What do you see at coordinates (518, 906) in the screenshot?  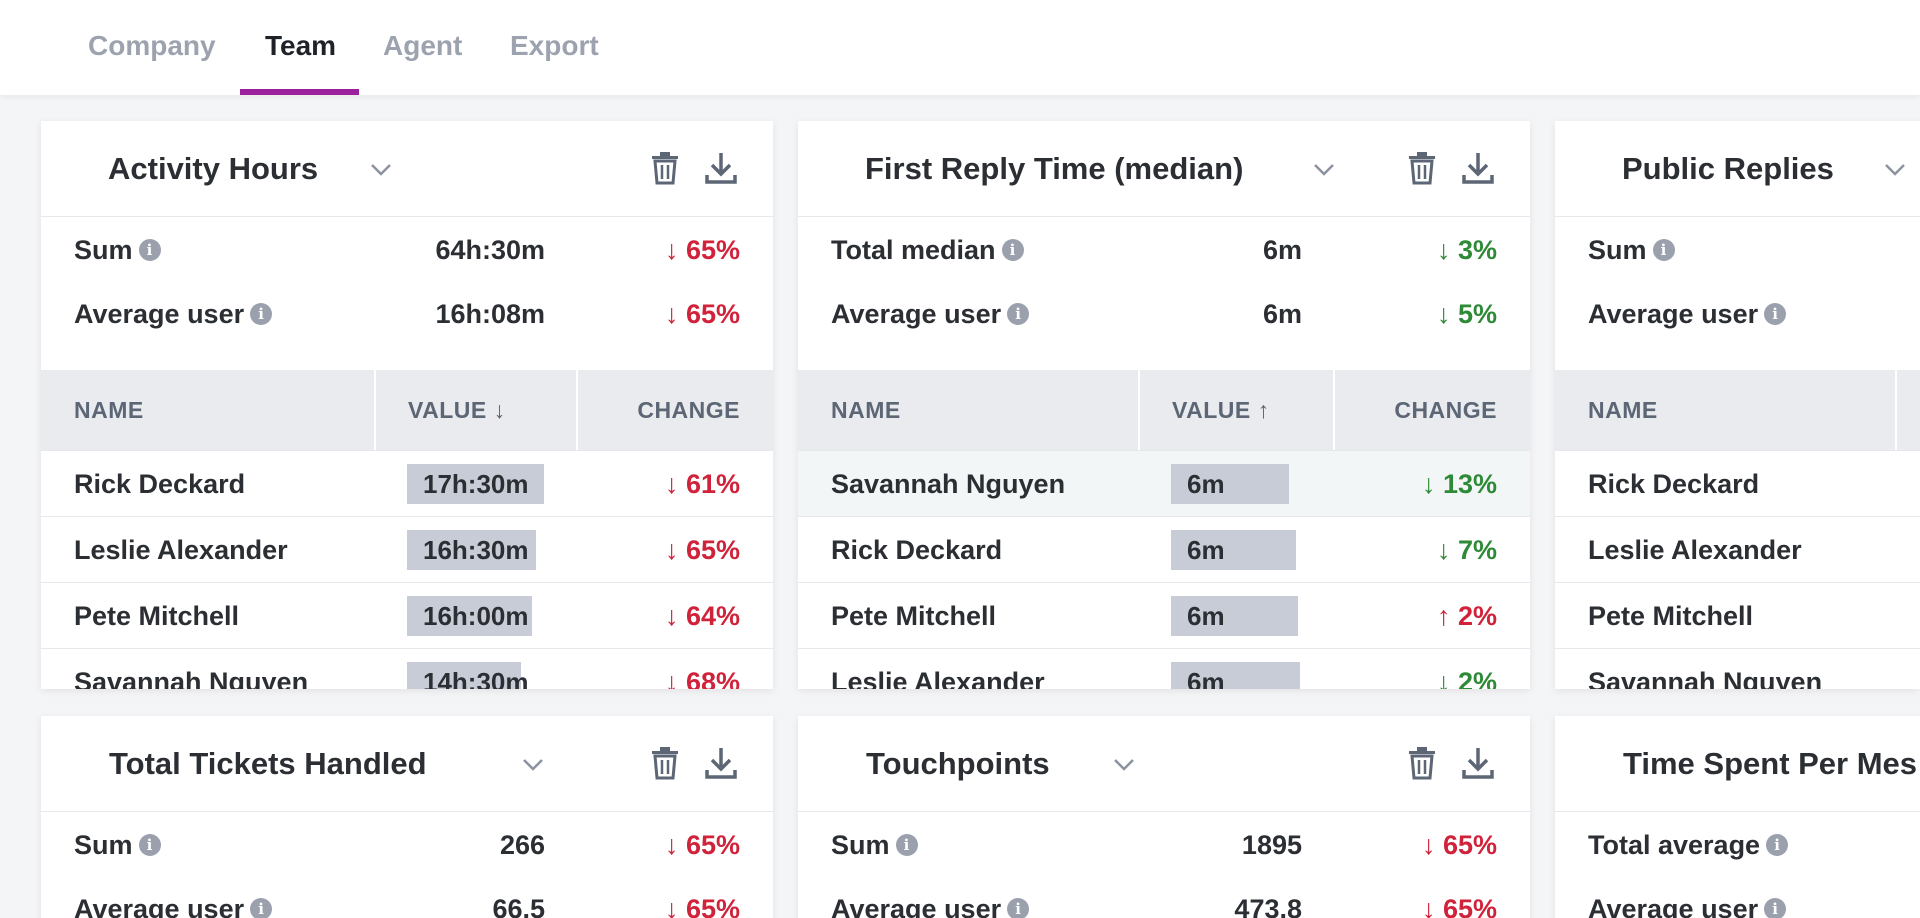 I see `stat-value: 66.5` at bounding box center [518, 906].